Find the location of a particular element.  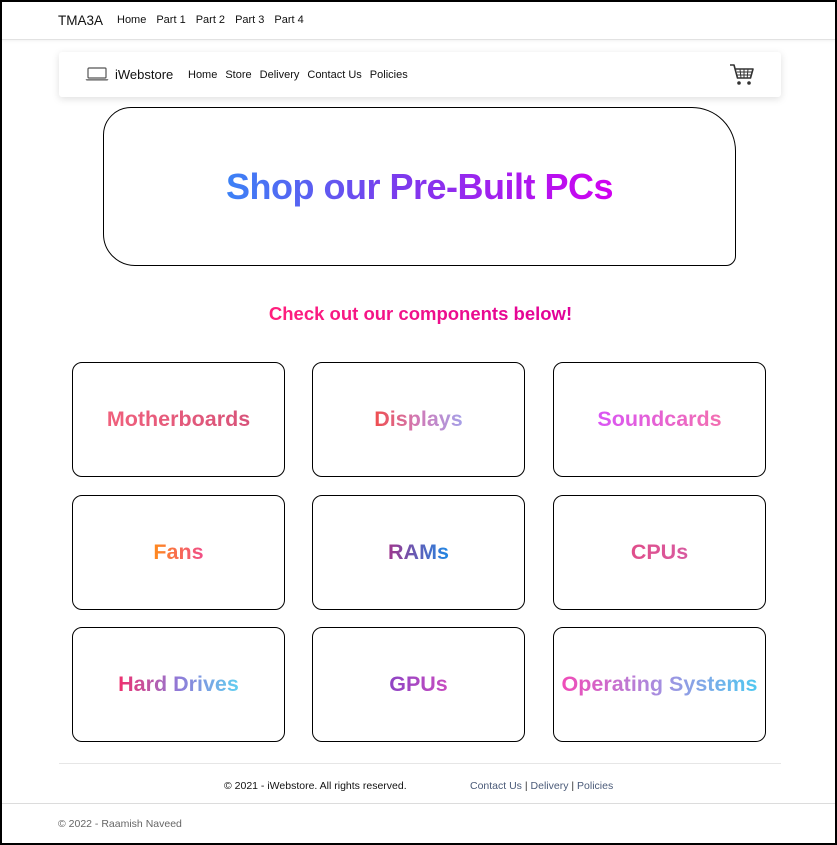

category-card-cpus: CPUs is located at coordinates (659, 552).